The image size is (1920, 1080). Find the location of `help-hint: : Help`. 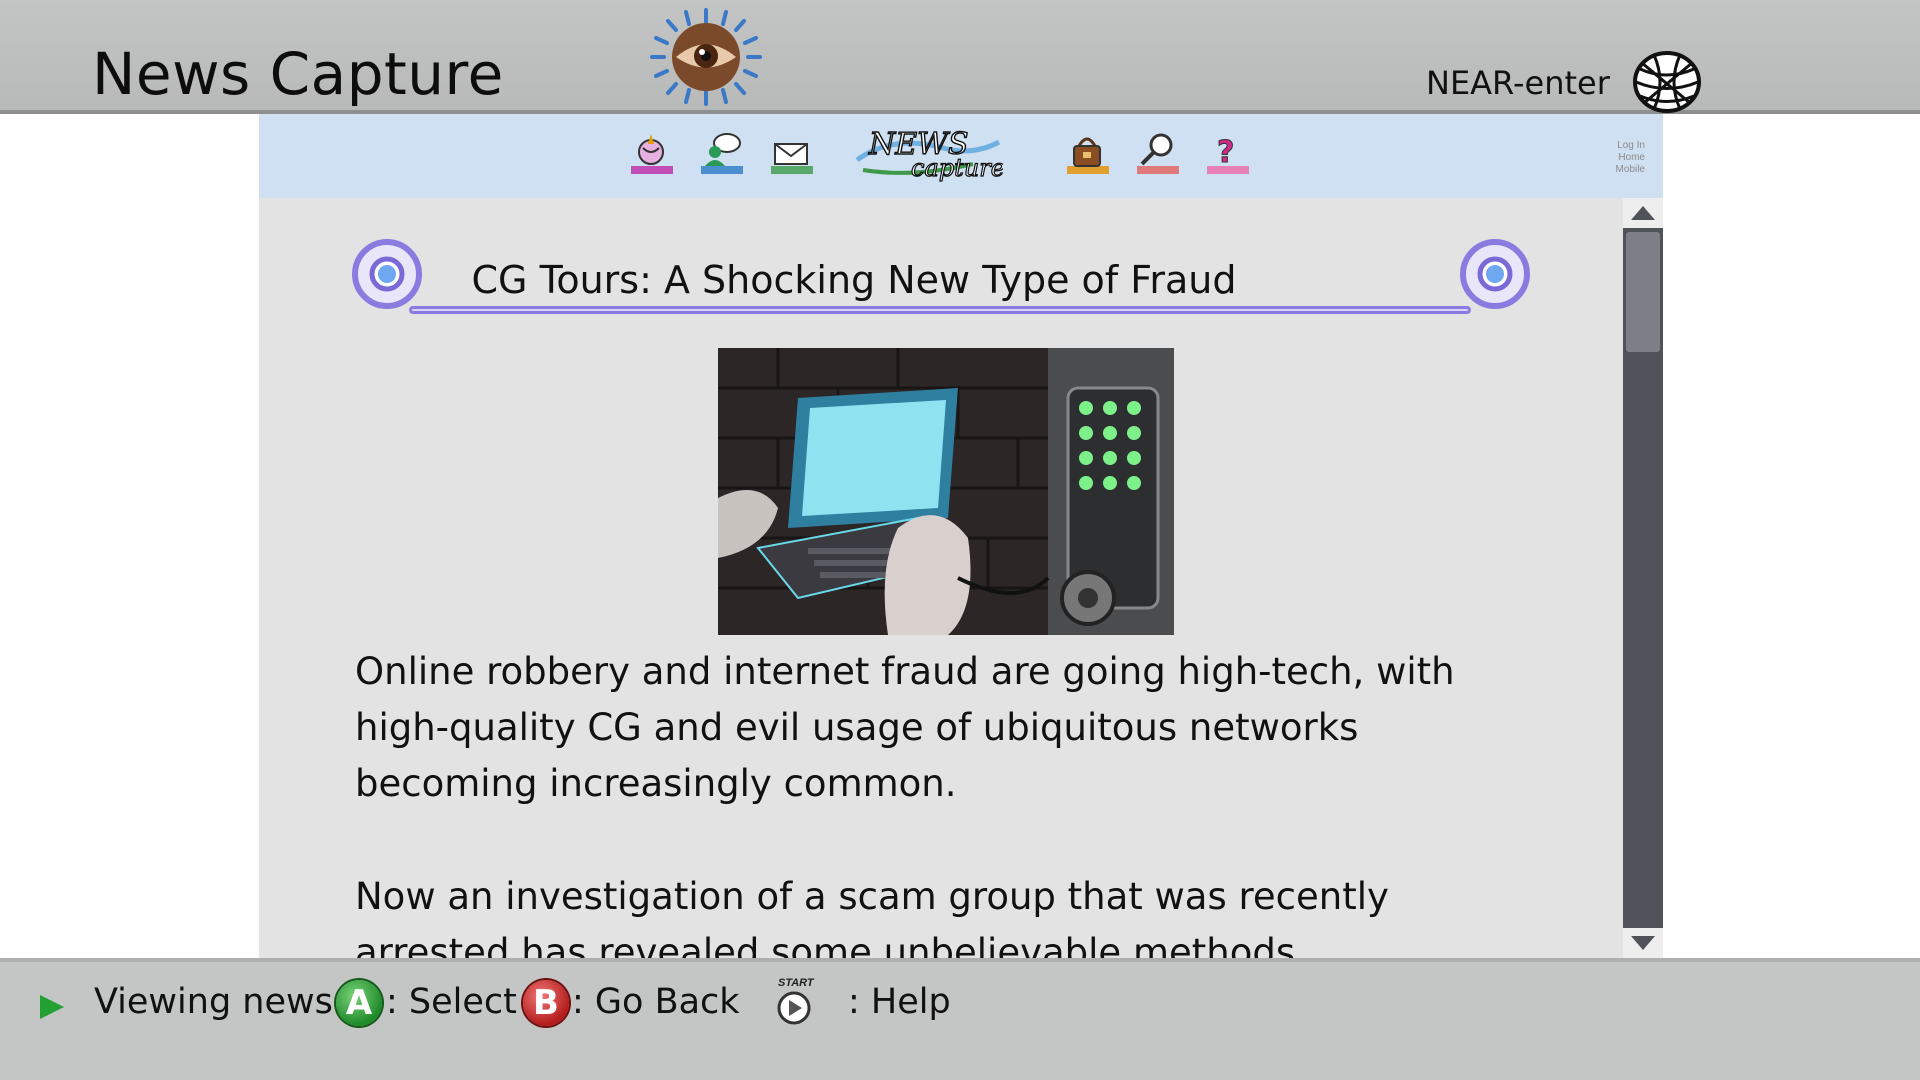

help-hint: : Help is located at coordinates (899, 1002).